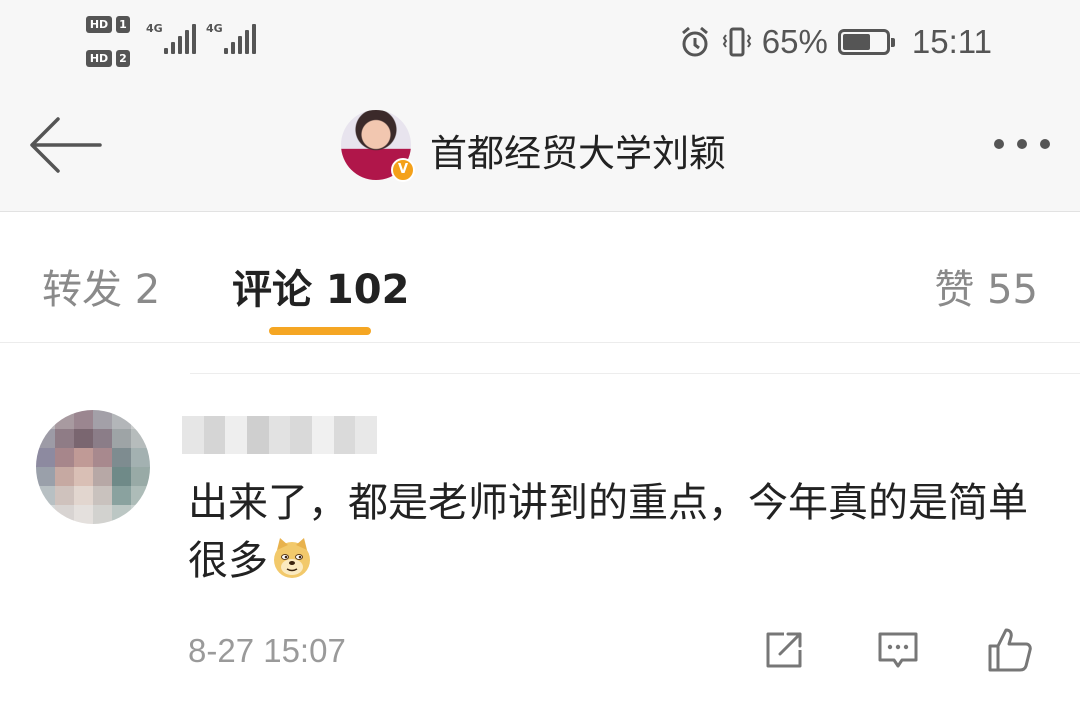  I want to click on network-type-1: 4G, so click(154, 28).